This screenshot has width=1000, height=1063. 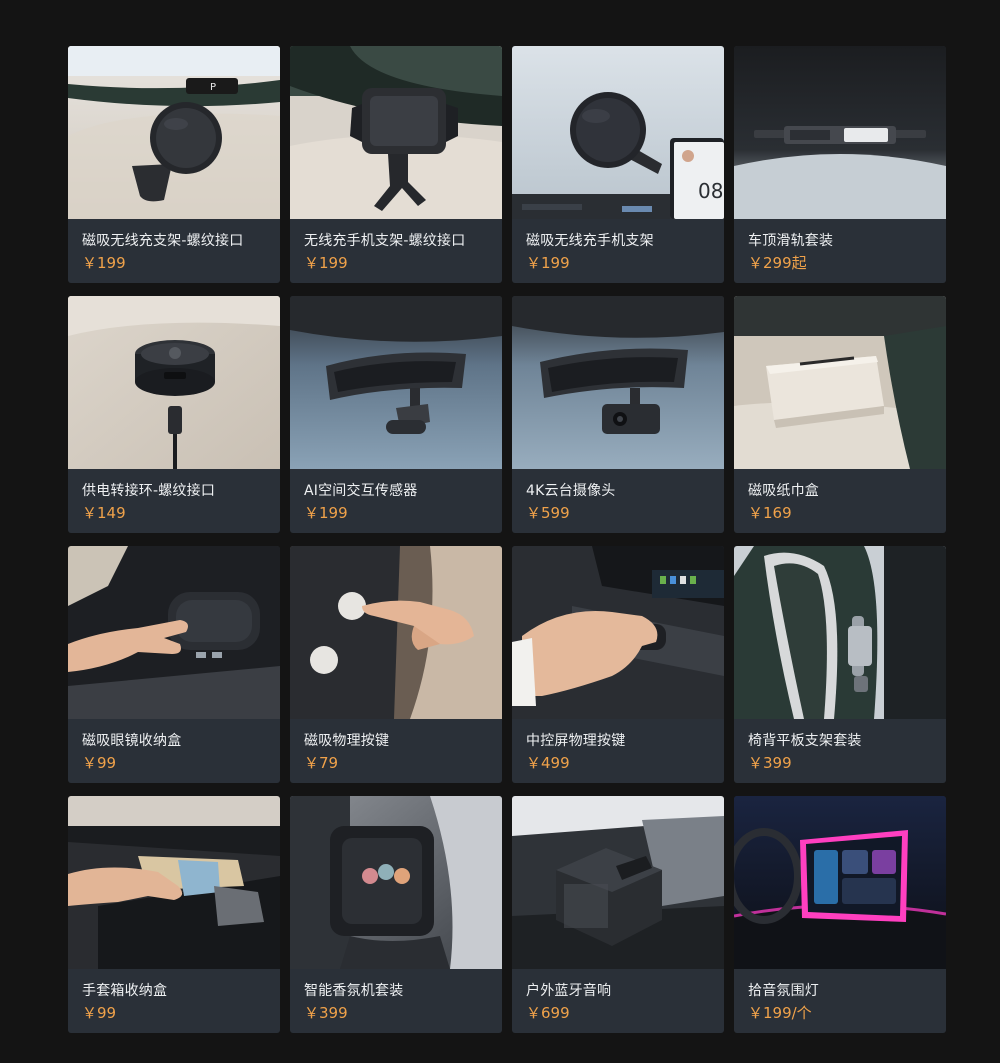 I want to click on product-price: ￥699, so click(x=548, y=1013).